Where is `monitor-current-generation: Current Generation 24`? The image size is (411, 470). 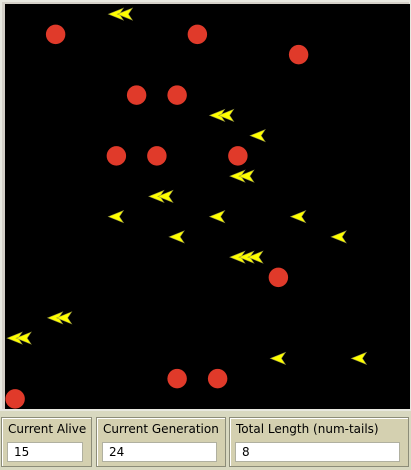
monitor-current-generation: Current Generation 24 is located at coordinates (161, 442).